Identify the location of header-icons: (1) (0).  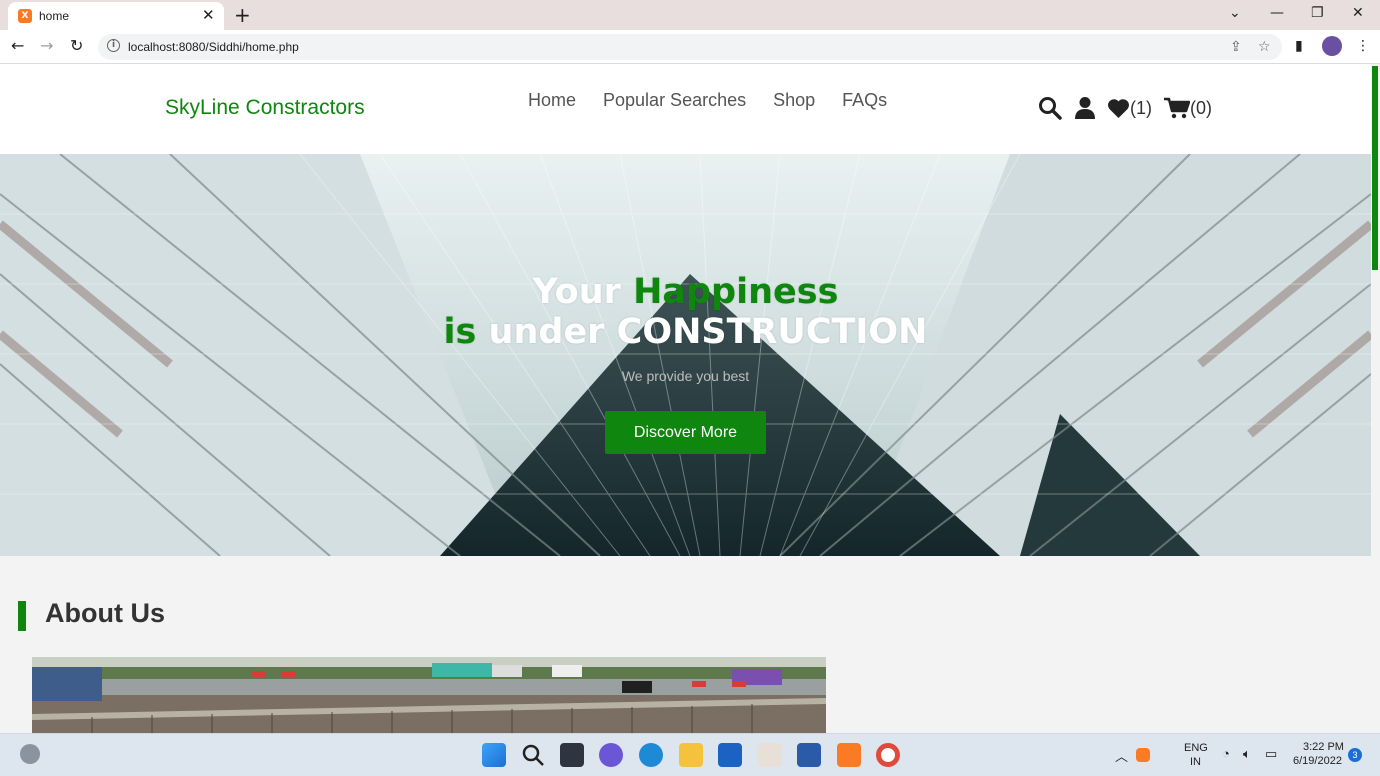
(1125, 108).